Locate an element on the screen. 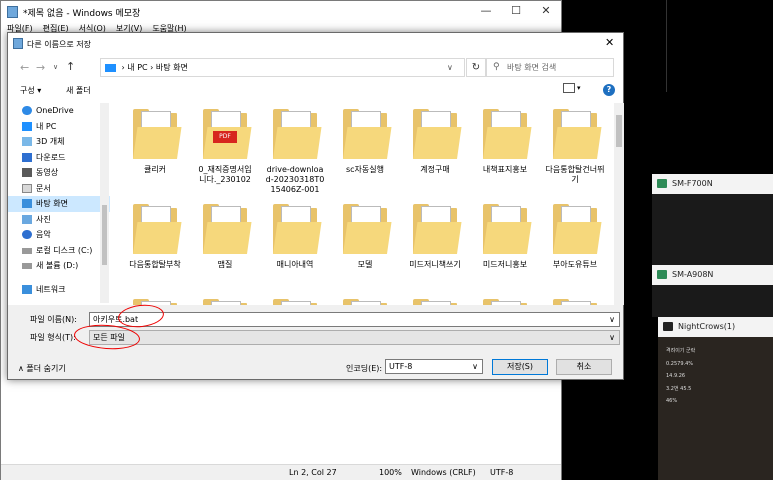 The image size is (773, 480). folder-item: 미드저니책쓰기 is located at coordinates (435, 243).